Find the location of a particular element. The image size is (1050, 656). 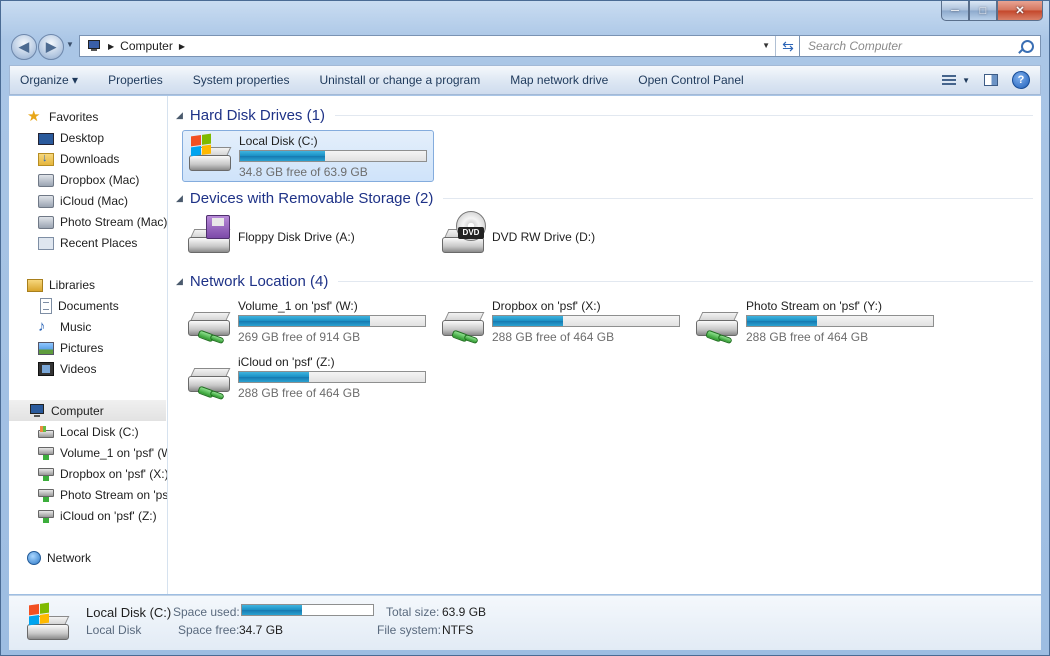

nav-favorites: ★ Favorites is located at coordinates (62, 116).